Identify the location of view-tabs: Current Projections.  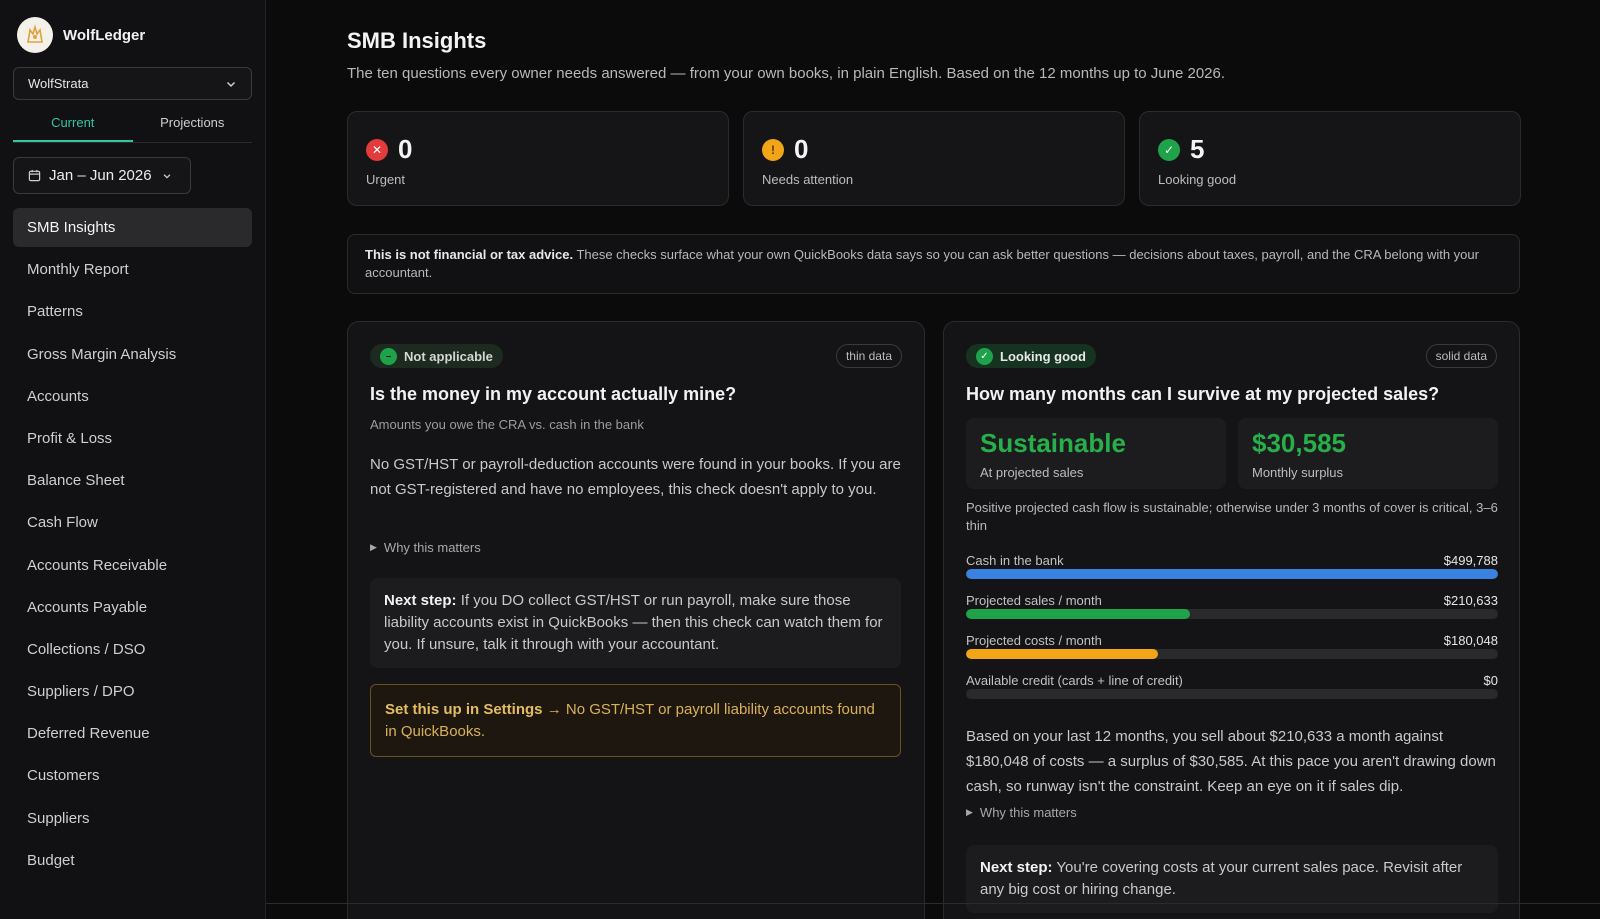
(132, 126).